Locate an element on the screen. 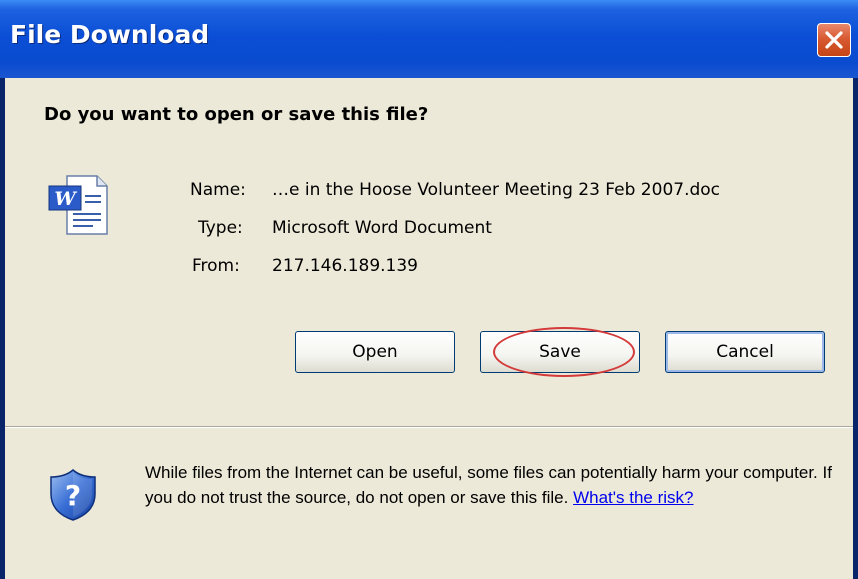  file-from-value: 217.146.189.139 is located at coordinates (345, 266).